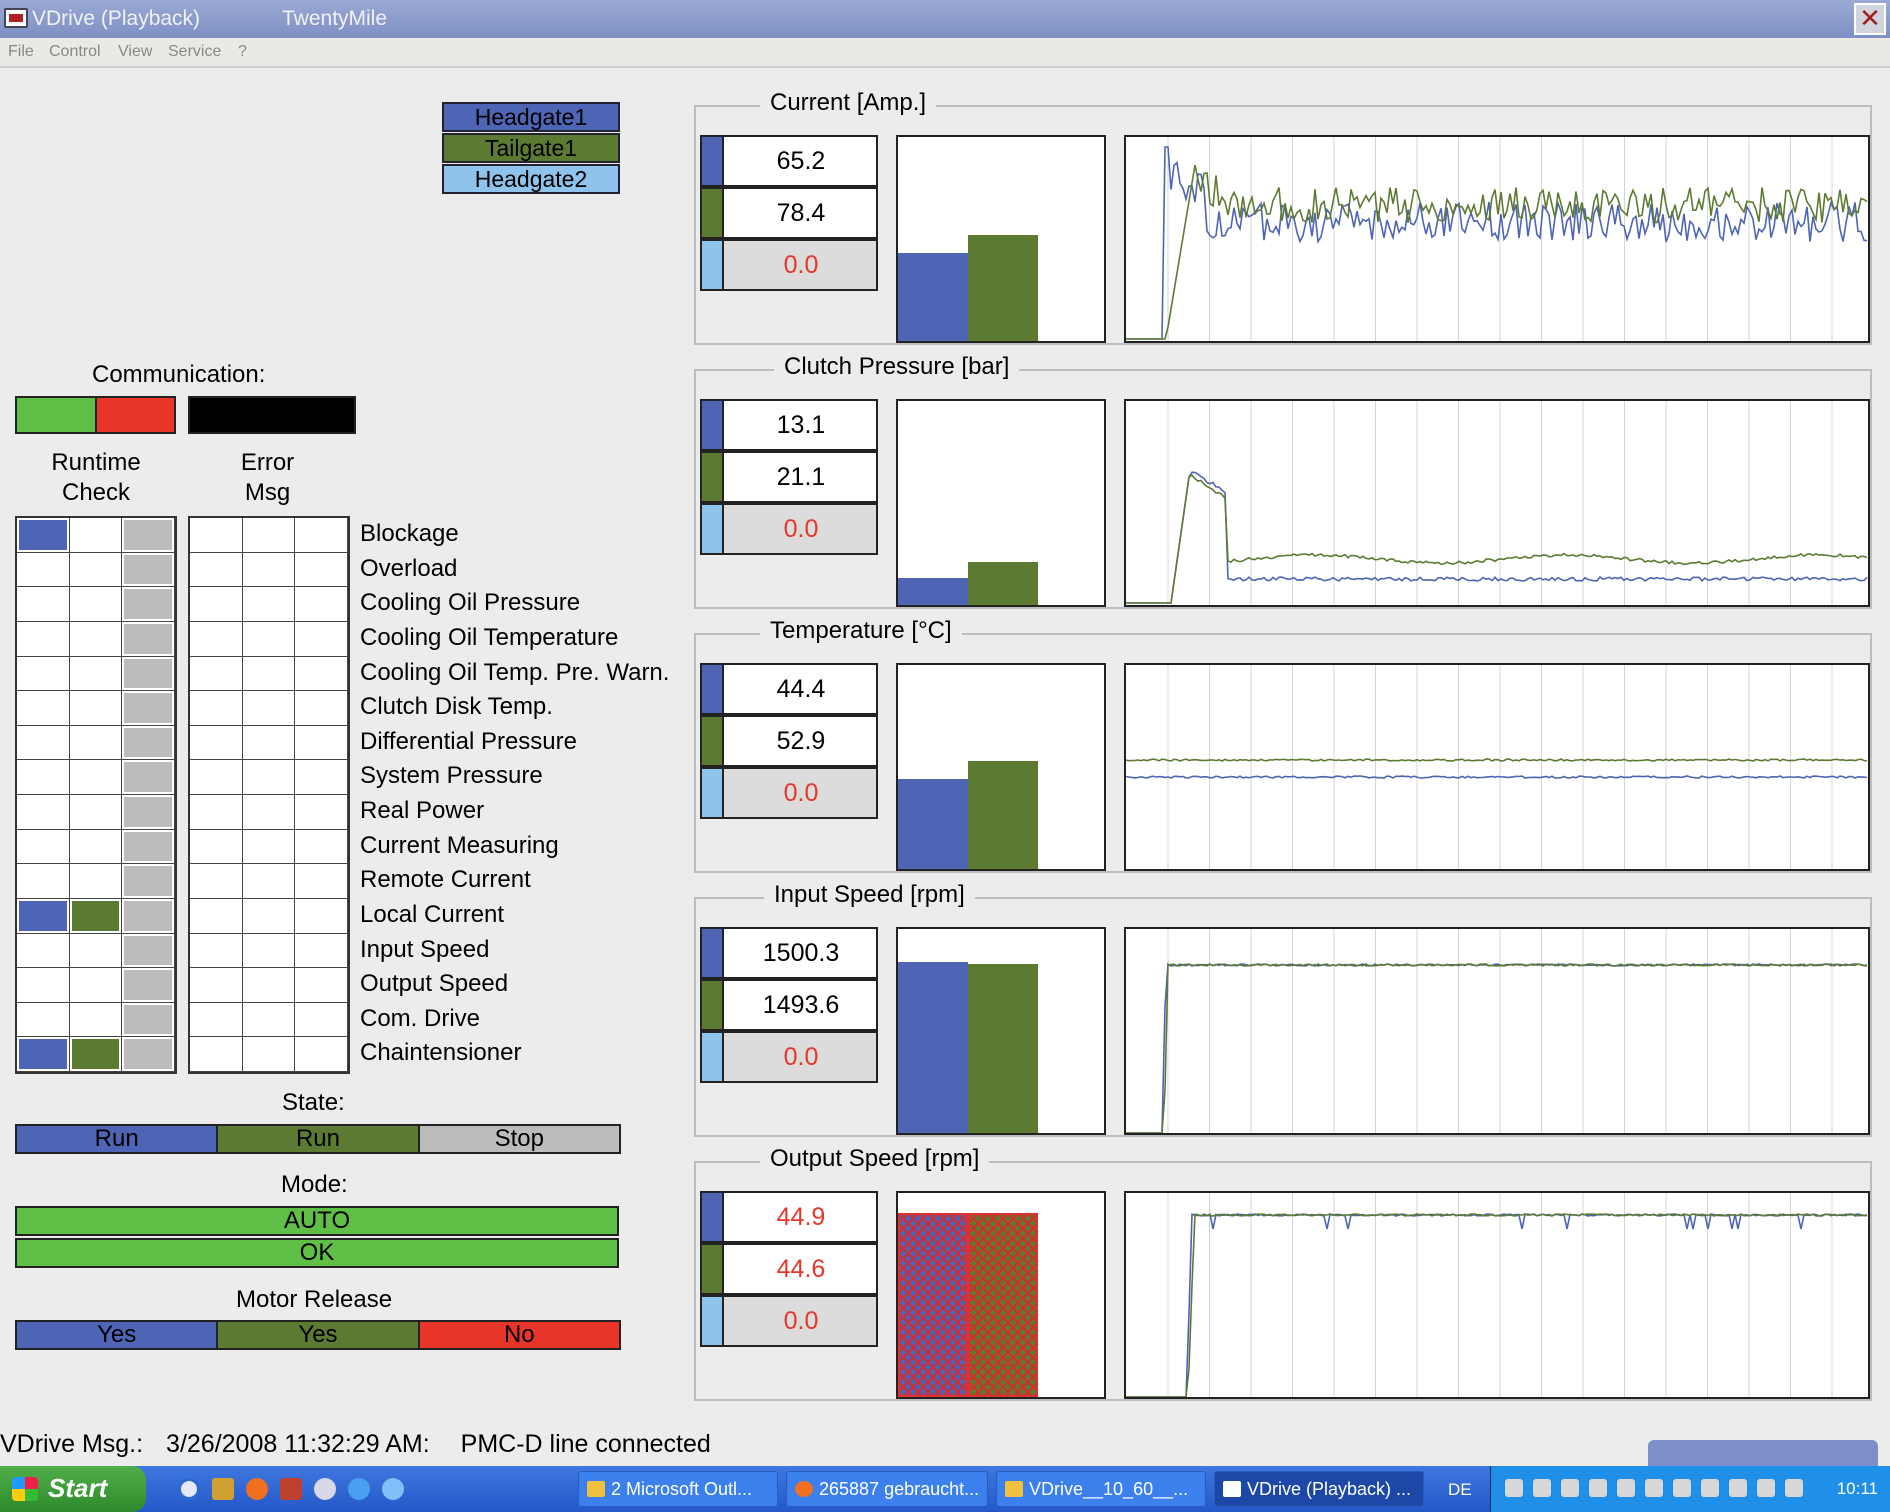 The height and width of the screenshot is (1512, 1890). I want to click on menu-help: ?, so click(242, 52).